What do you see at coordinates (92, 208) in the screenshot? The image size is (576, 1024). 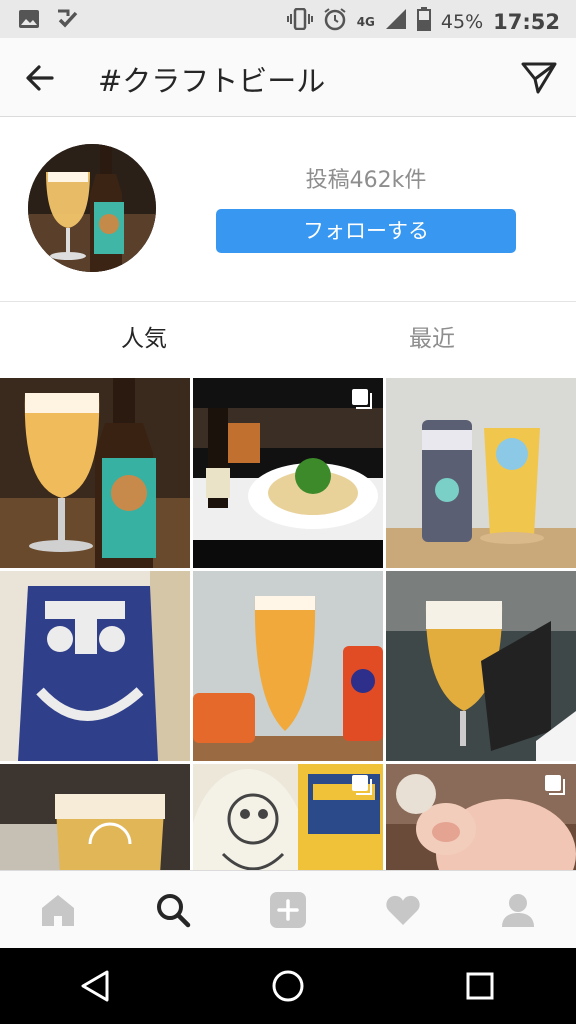 I see `hashtag-avatar` at bounding box center [92, 208].